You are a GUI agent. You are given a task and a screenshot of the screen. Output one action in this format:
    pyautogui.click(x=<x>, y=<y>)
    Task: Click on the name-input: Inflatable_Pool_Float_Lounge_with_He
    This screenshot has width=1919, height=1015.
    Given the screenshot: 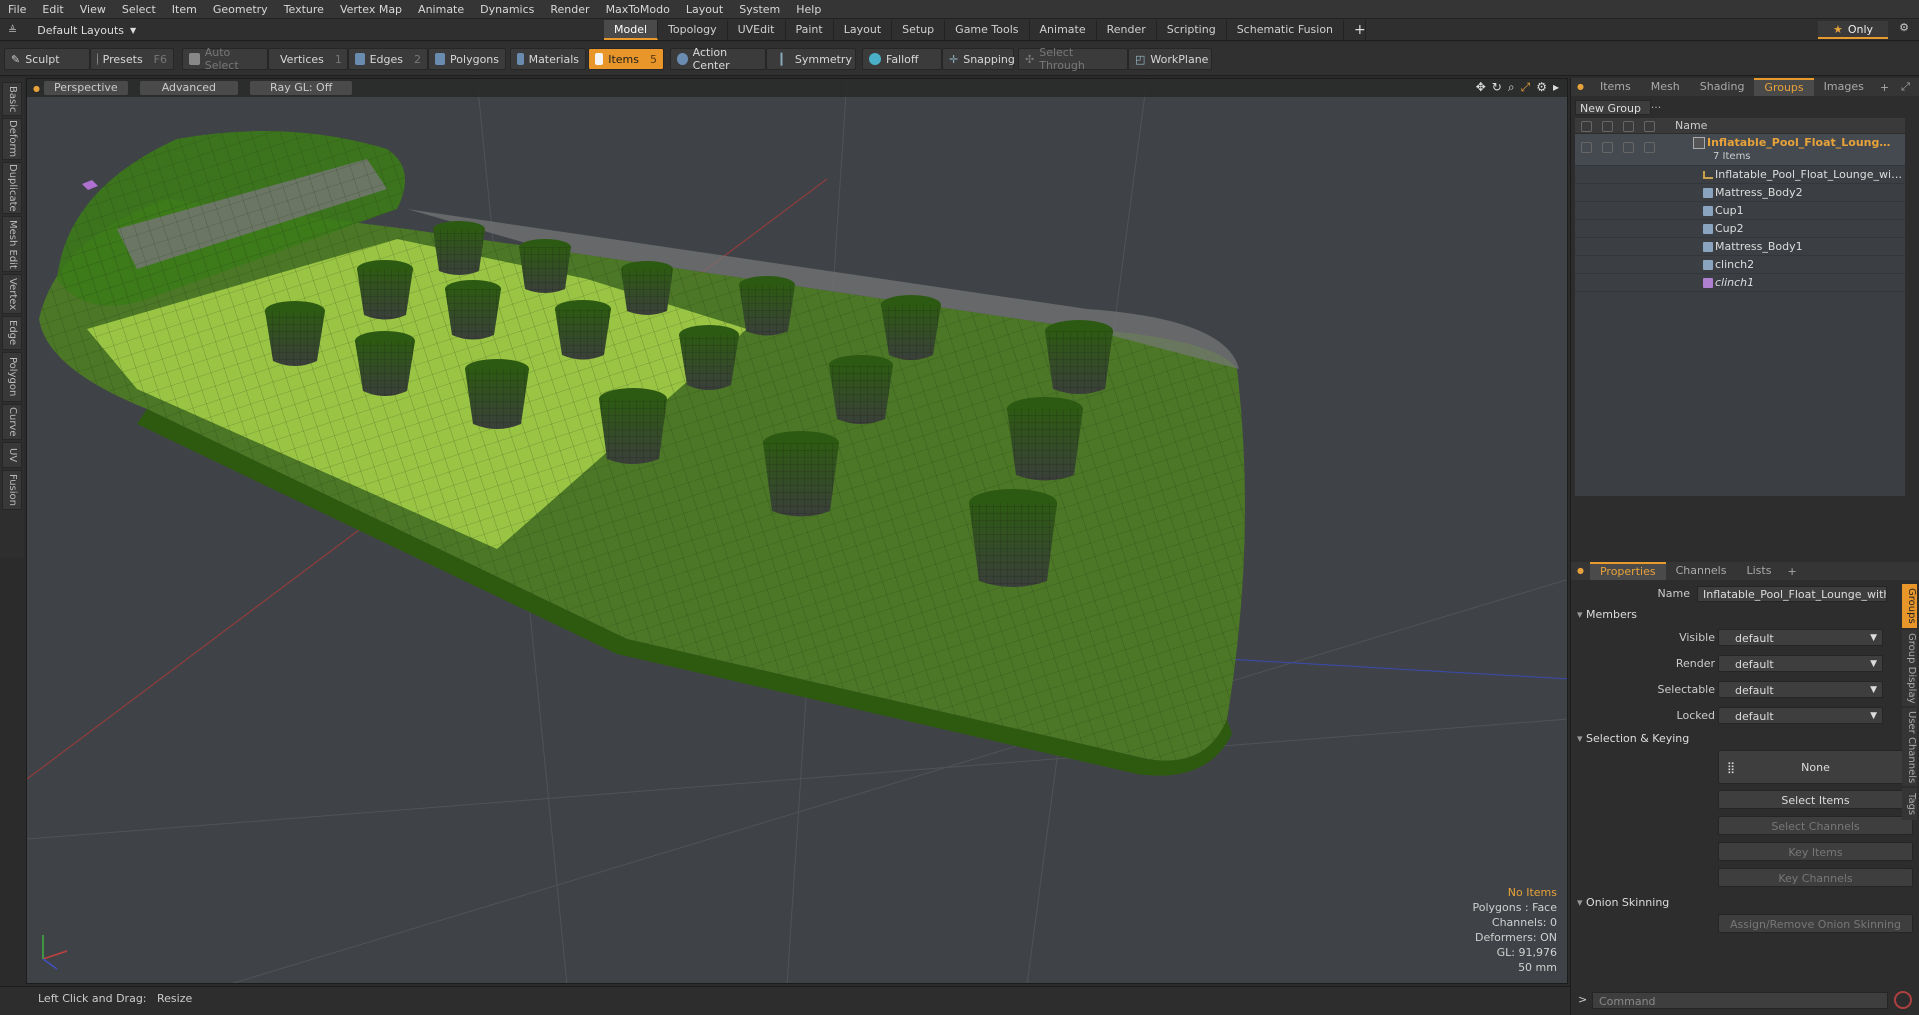 What is the action you would take?
    pyautogui.click(x=1792, y=594)
    